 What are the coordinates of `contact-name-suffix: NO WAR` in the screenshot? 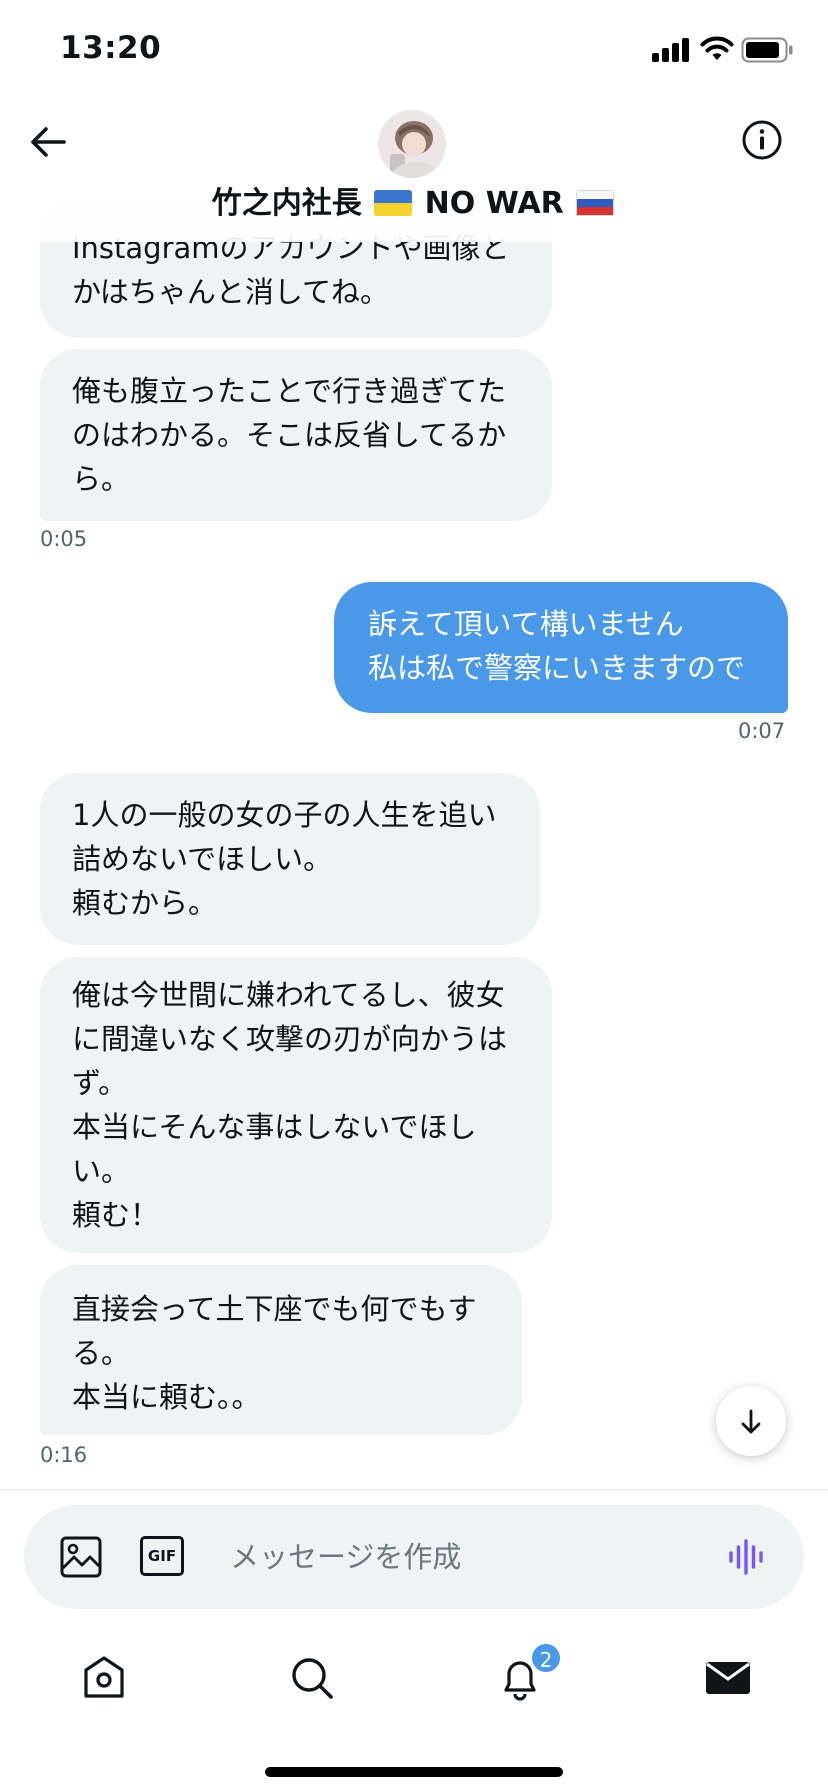 It's located at (494, 203).